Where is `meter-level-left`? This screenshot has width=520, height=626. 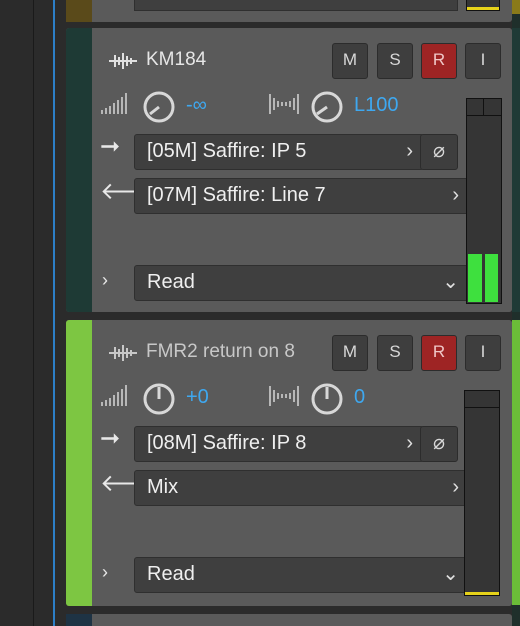 meter-level-left is located at coordinates (475, 278).